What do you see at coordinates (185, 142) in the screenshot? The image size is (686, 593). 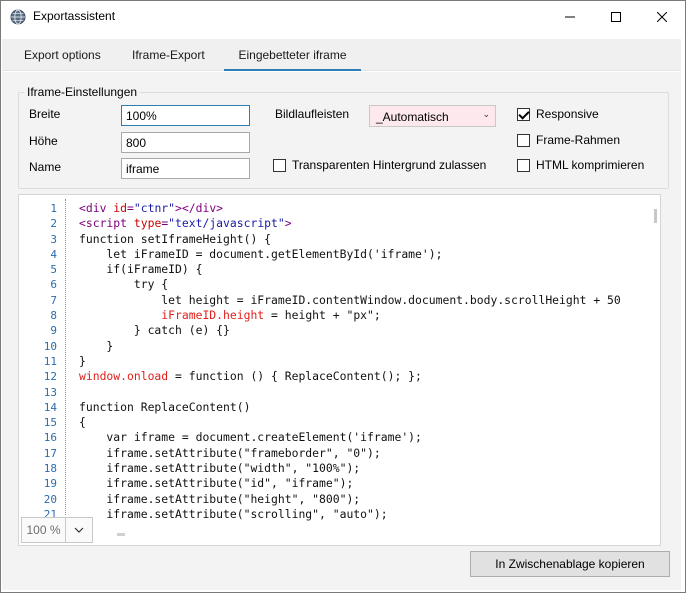 I see `height-field: 800` at bounding box center [185, 142].